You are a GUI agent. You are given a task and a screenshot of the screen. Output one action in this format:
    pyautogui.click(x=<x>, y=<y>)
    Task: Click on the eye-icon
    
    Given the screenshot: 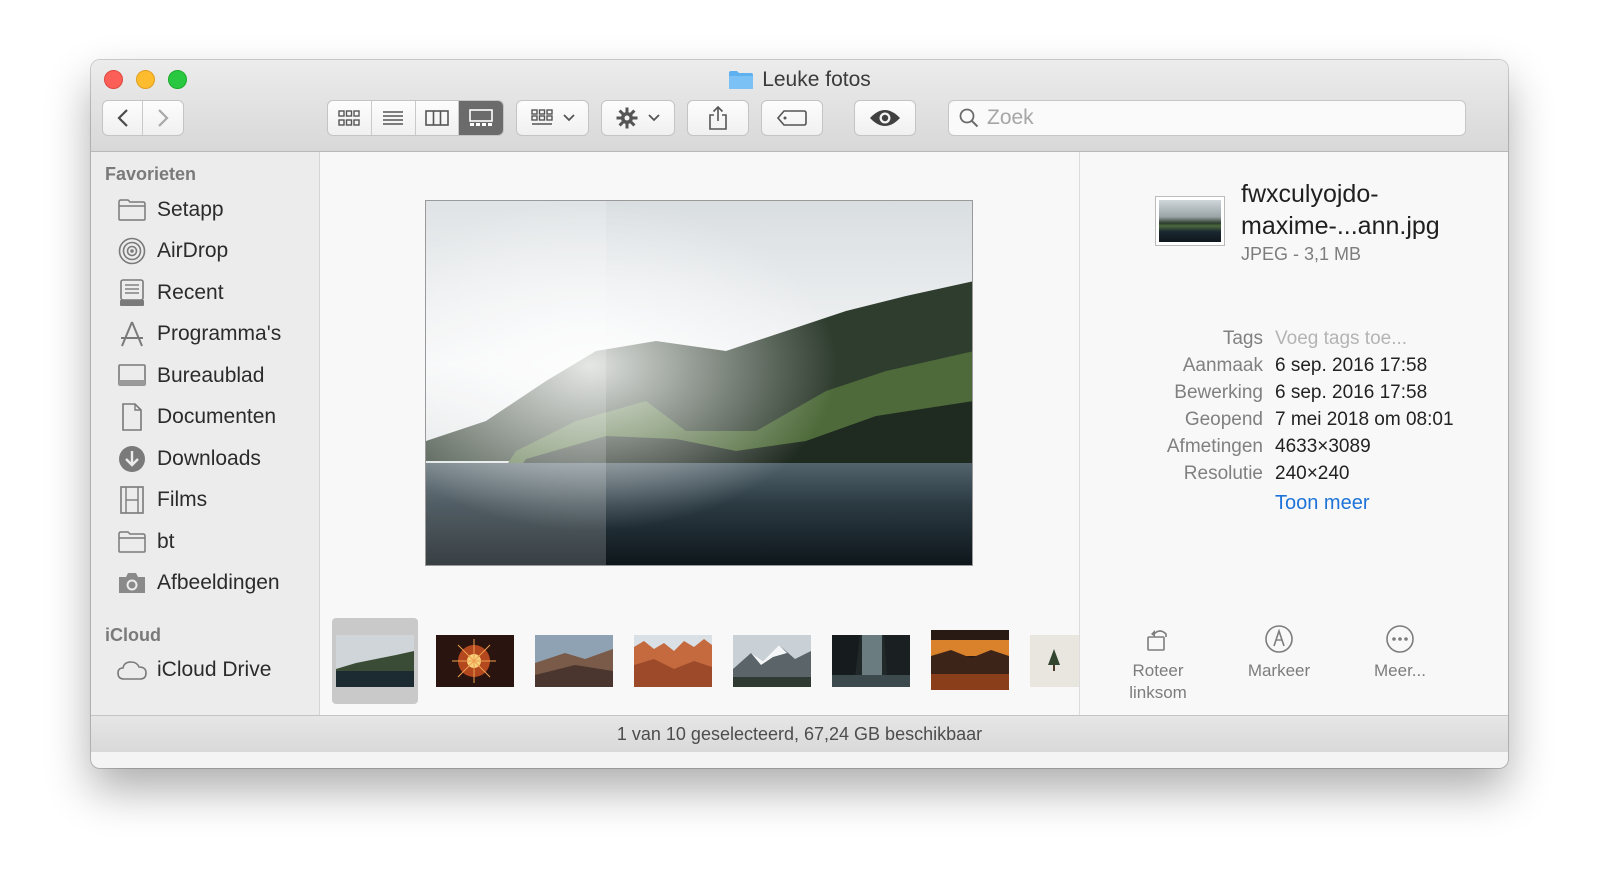 What is the action you would take?
    pyautogui.click(x=885, y=118)
    